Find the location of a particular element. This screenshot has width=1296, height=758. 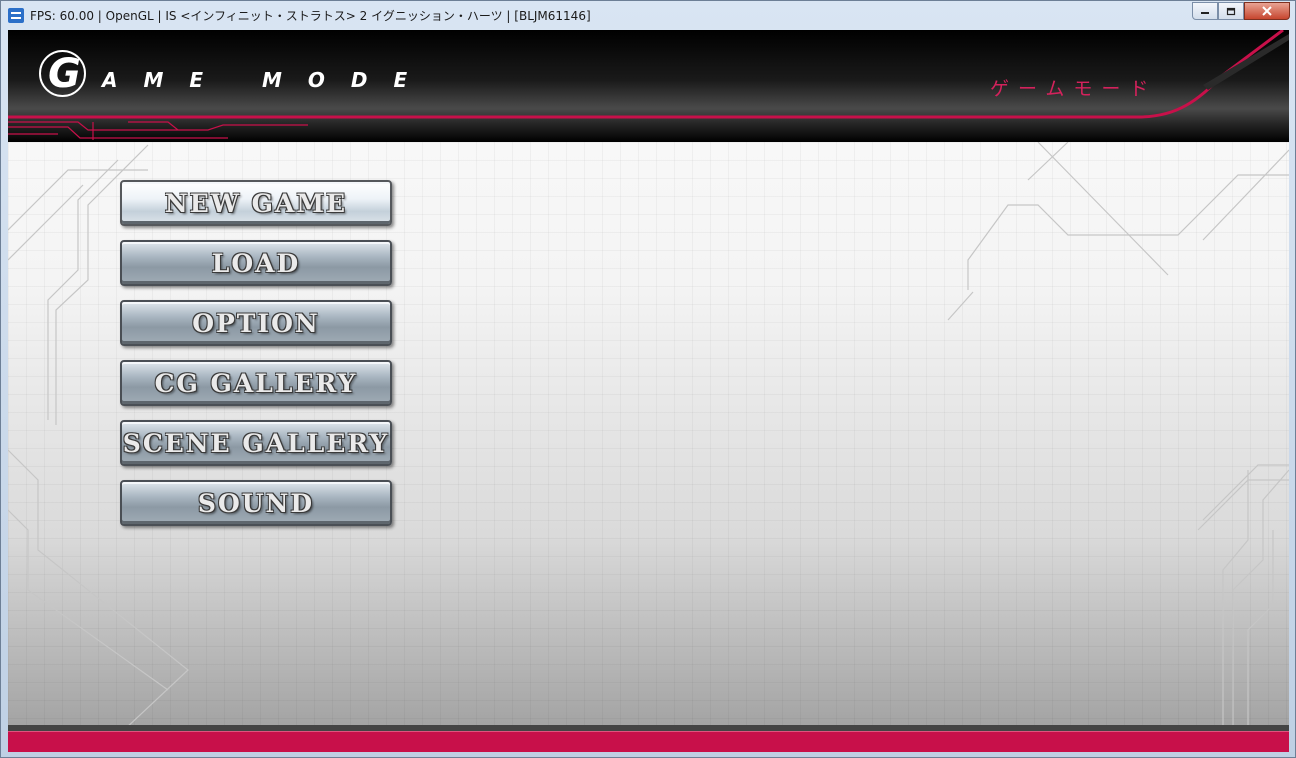

game-mode-title: AME MODE is located at coordinates (268, 80).